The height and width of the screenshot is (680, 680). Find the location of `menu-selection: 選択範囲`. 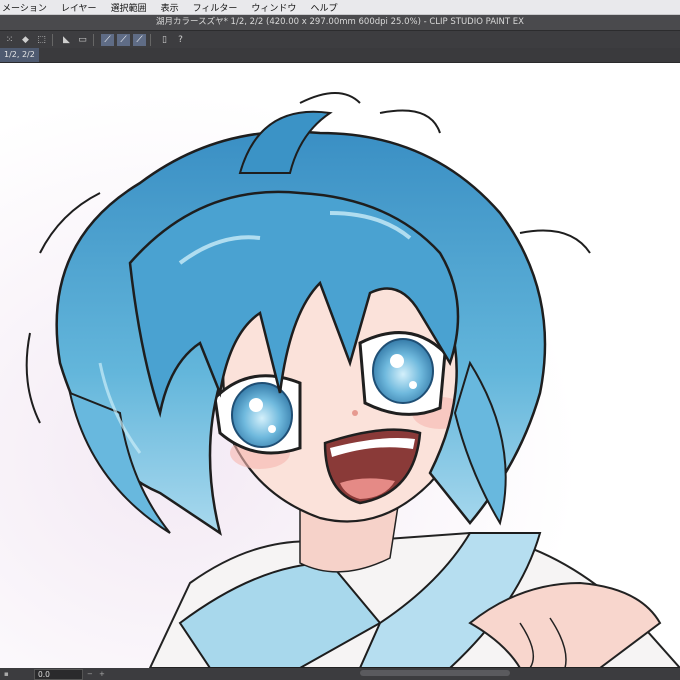

menu-selection: 選択範囲 is located at coordinates (129, 7).